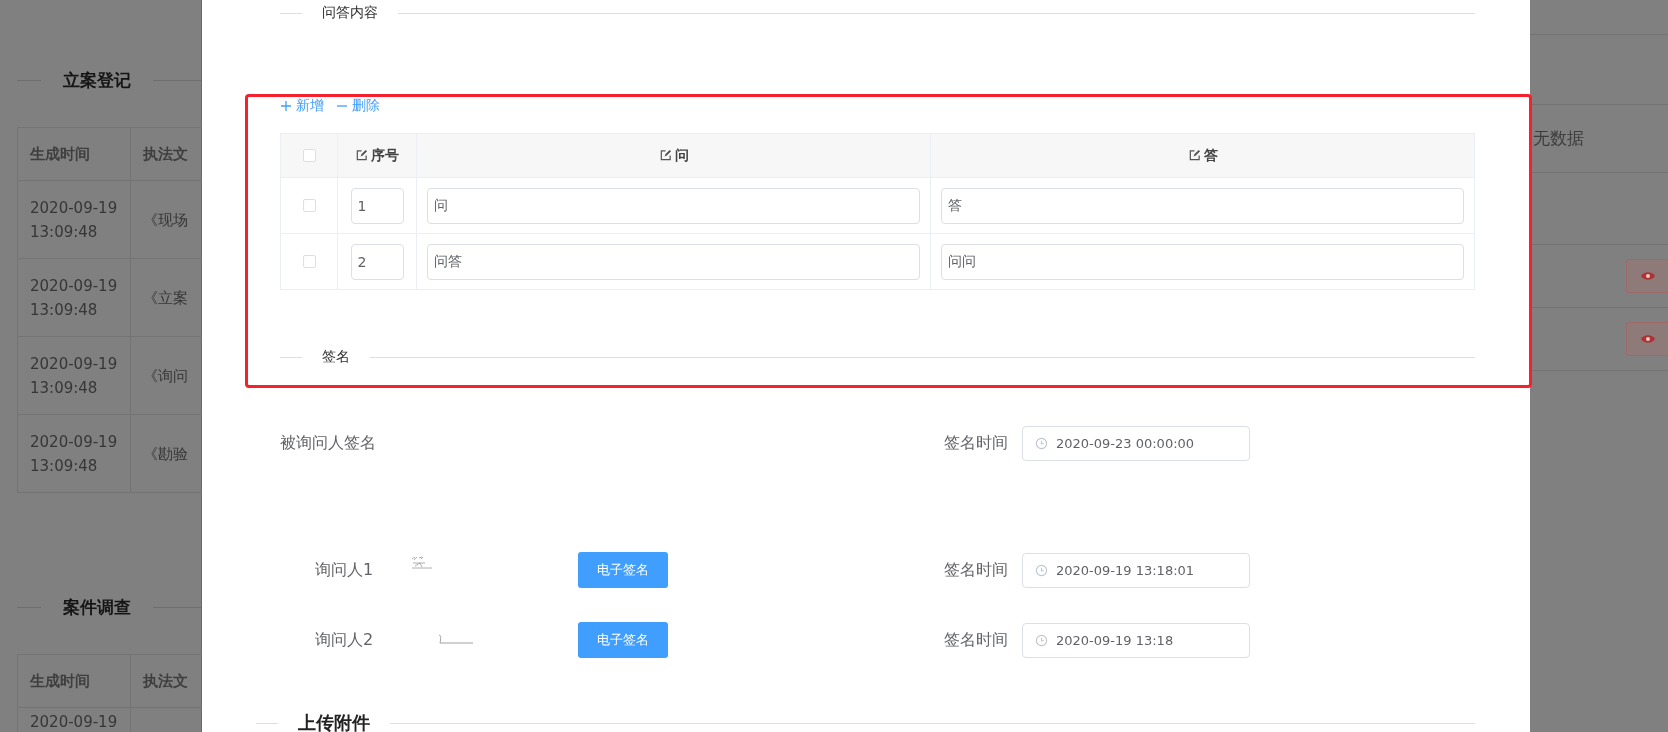 The height and width of the screenshot is (732, 1668). Describe the element at coordinates (165, 454) in the screenshot. I see `table-cell-text: 《勘验` at that location.